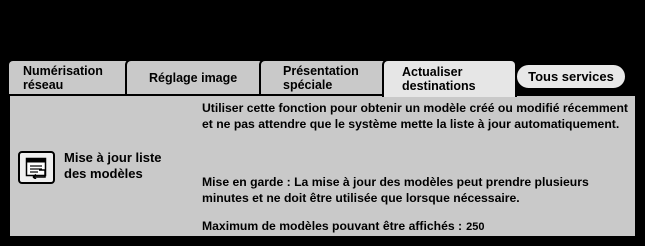 Image resolution: width=645 pixels, height=246 pixels. Describe the element at coordinates (322, 242) in the screenshot. I see `bottom-edge` at that location.